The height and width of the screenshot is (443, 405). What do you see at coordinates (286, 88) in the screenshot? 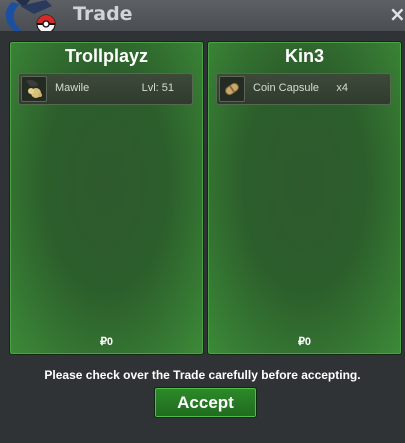
I see `item-name-right: Coin Capsule` at bounding box center [286, 88].